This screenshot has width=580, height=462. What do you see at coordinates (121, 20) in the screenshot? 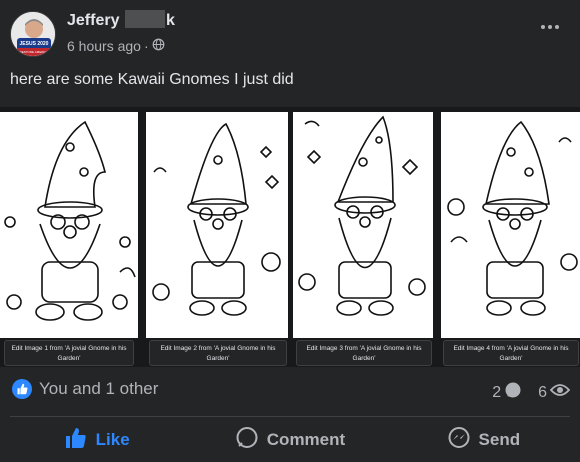
I see `author-name: Jeffery k` at bounding box center [121, 20].